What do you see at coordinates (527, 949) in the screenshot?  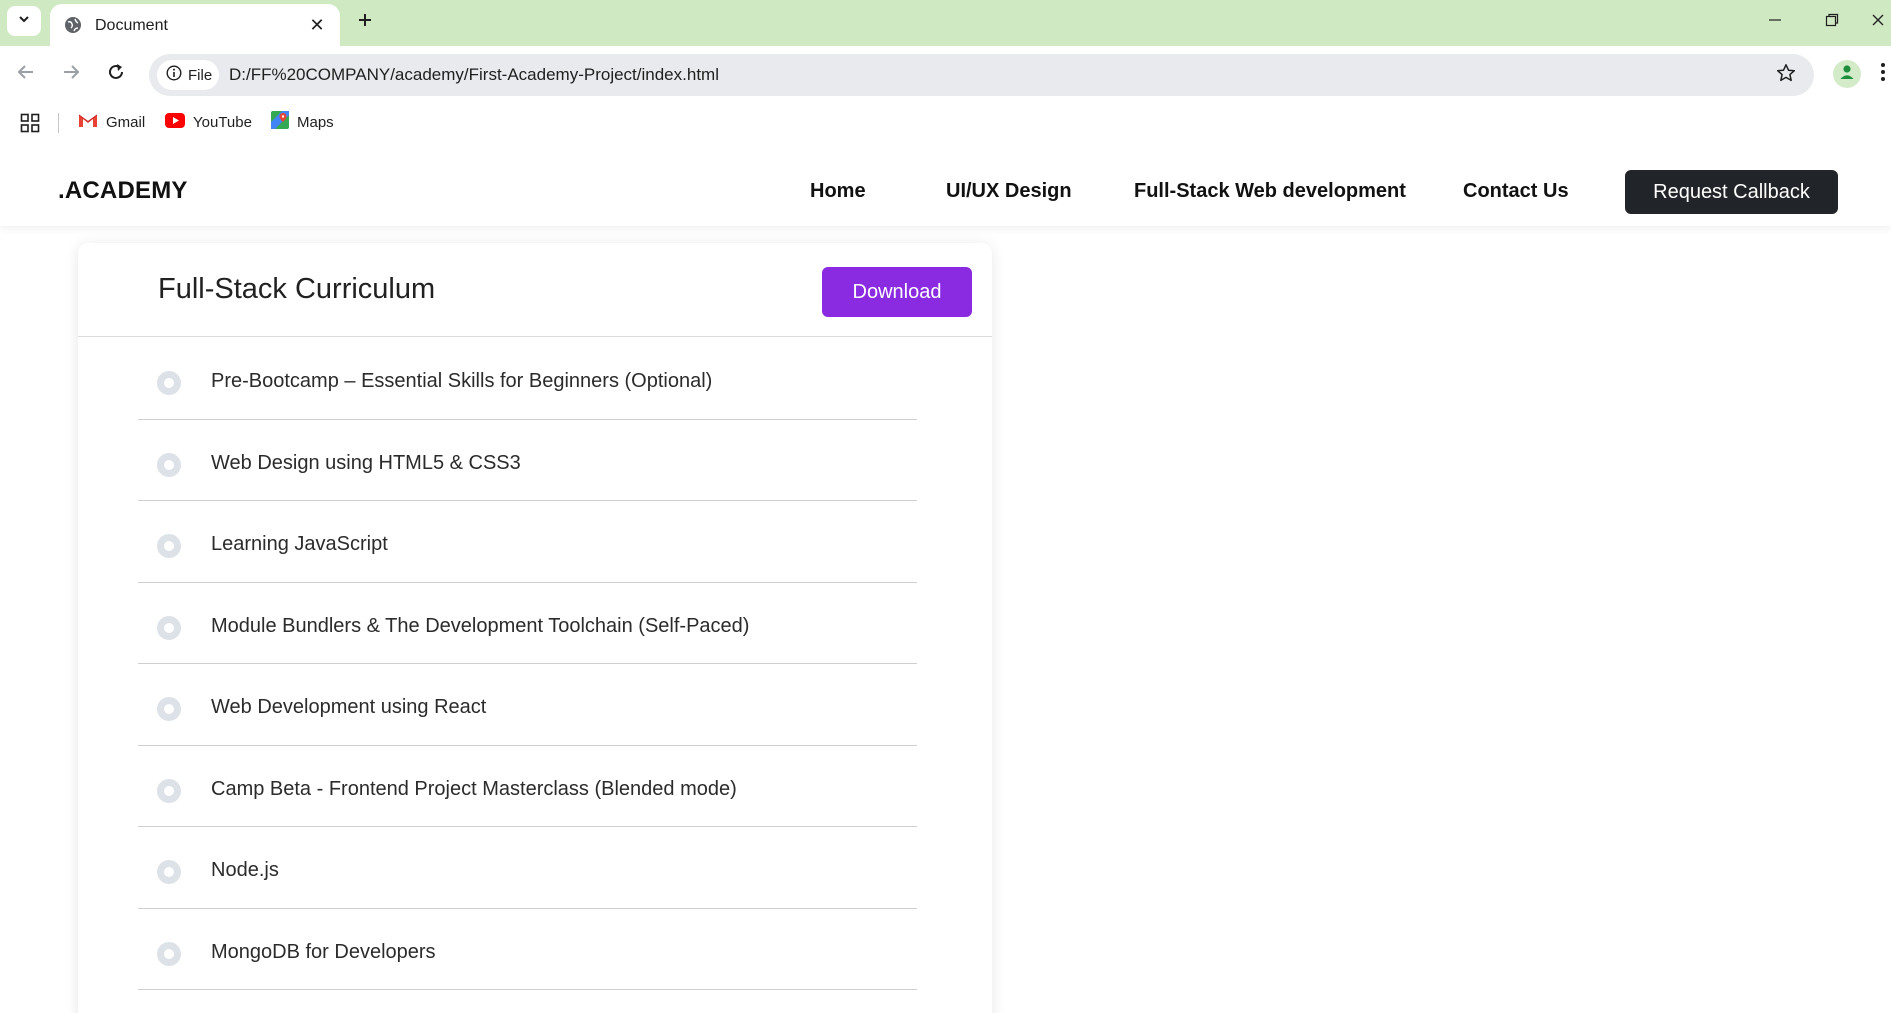 I see `curriculum-module: MongoDB for Developers` at bounding box center [527, 949].